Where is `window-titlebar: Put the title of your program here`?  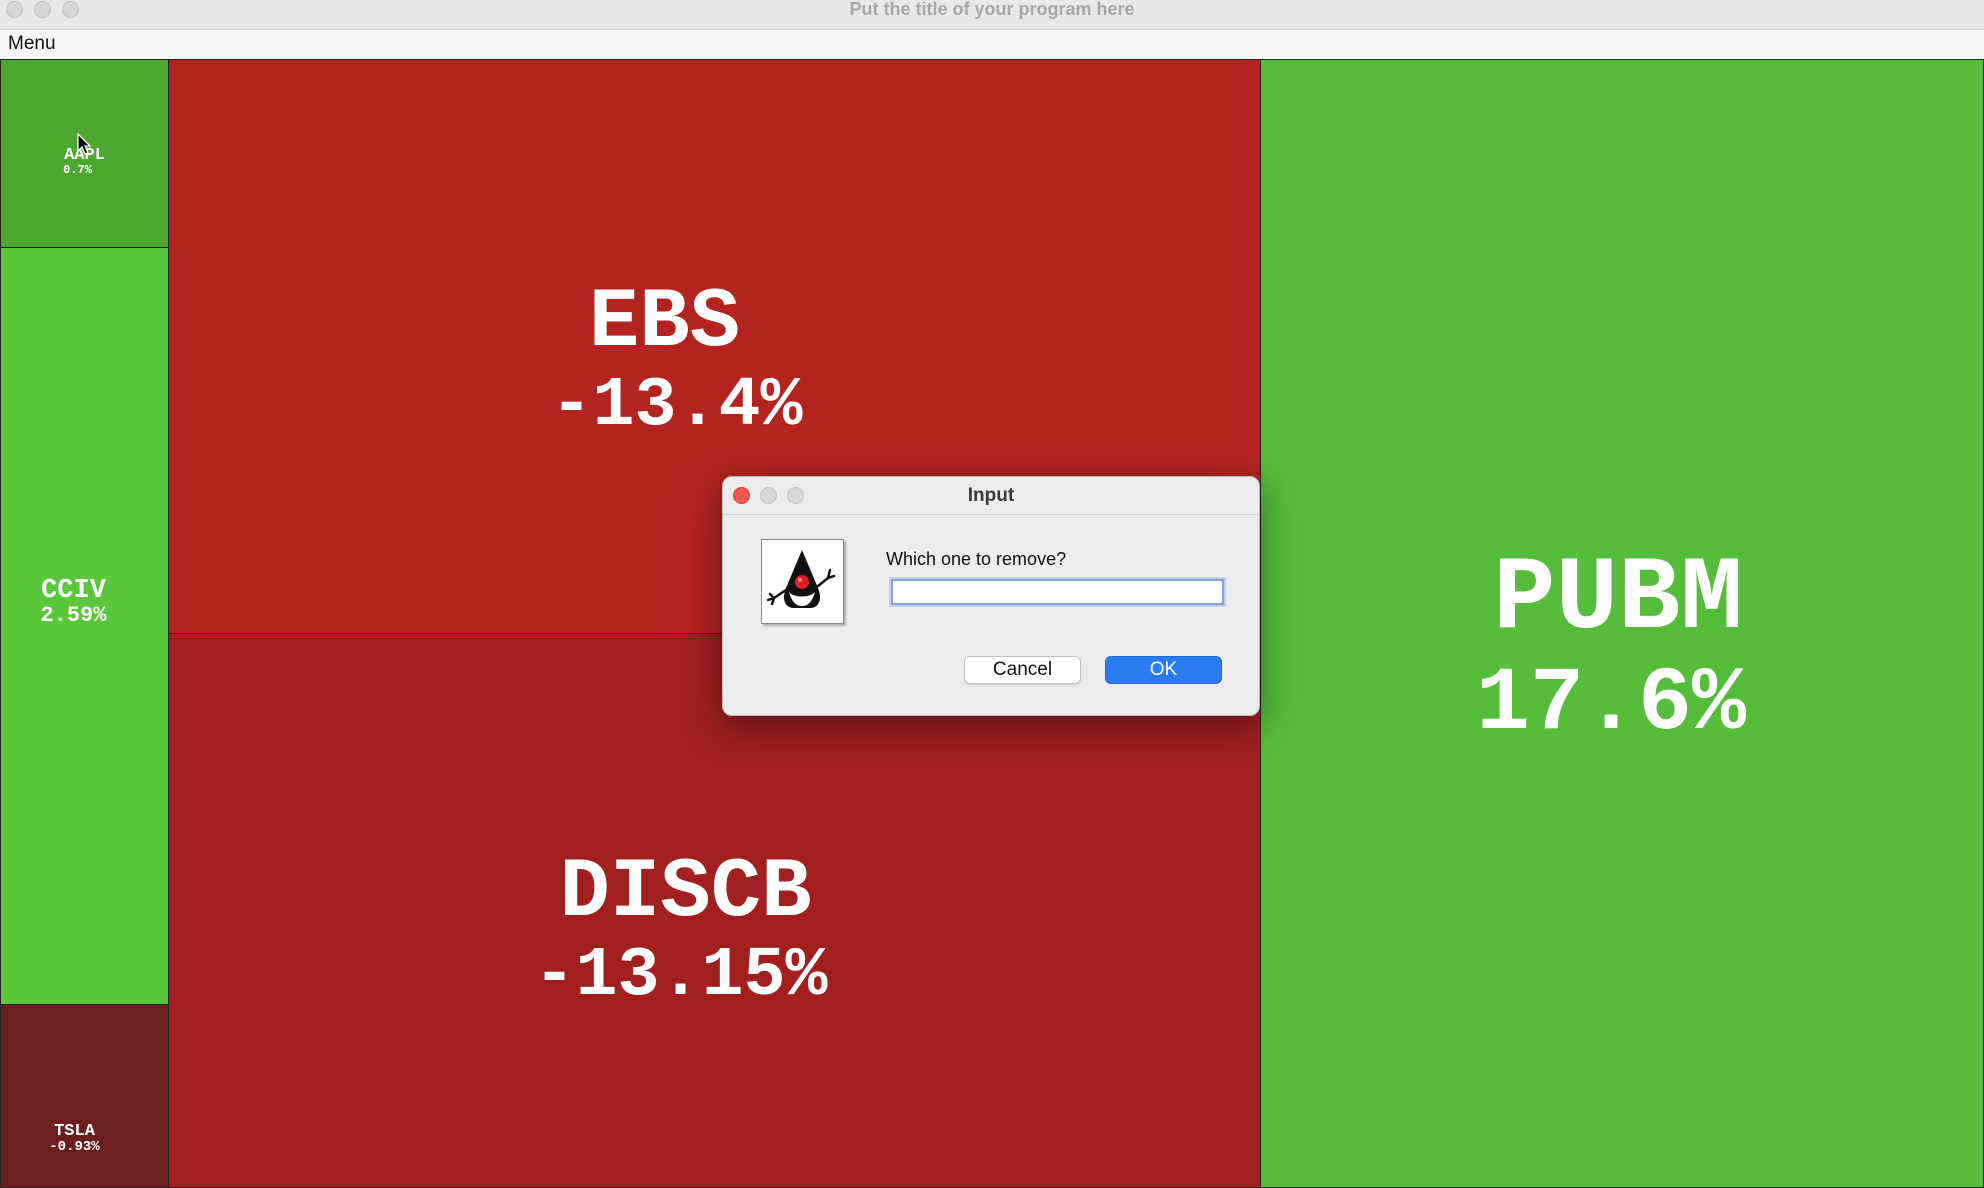 window-titlebar: Put the title of your program here is located at coordinates (992, 15).